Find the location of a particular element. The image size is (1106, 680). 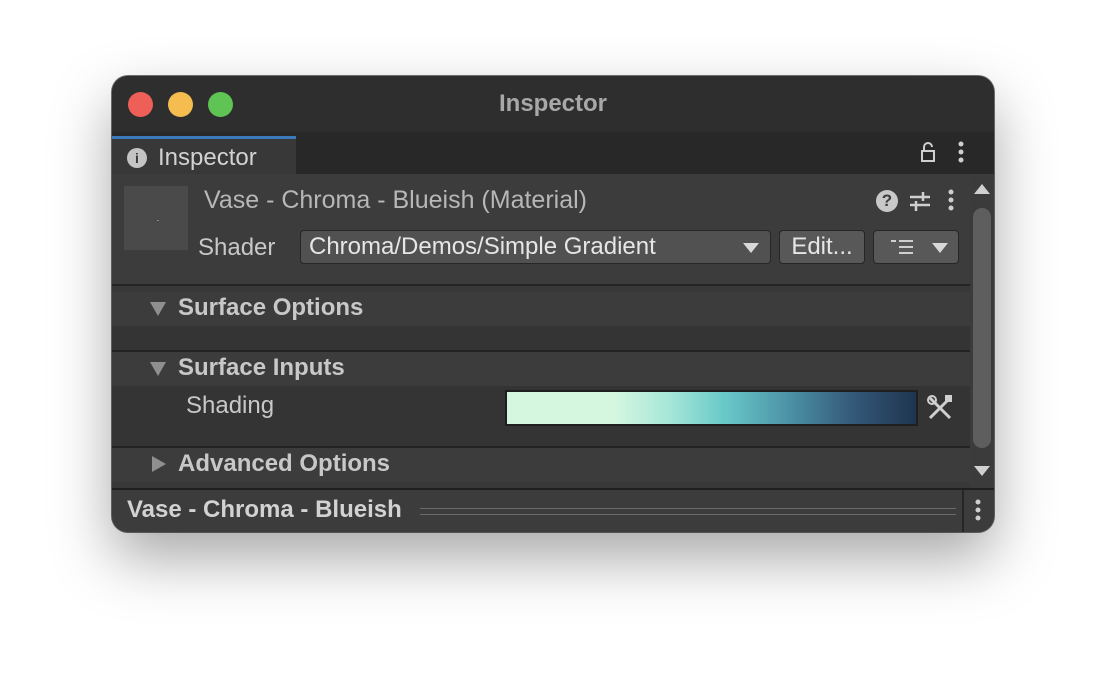

resize-handle is located at coordinates (688, 511).